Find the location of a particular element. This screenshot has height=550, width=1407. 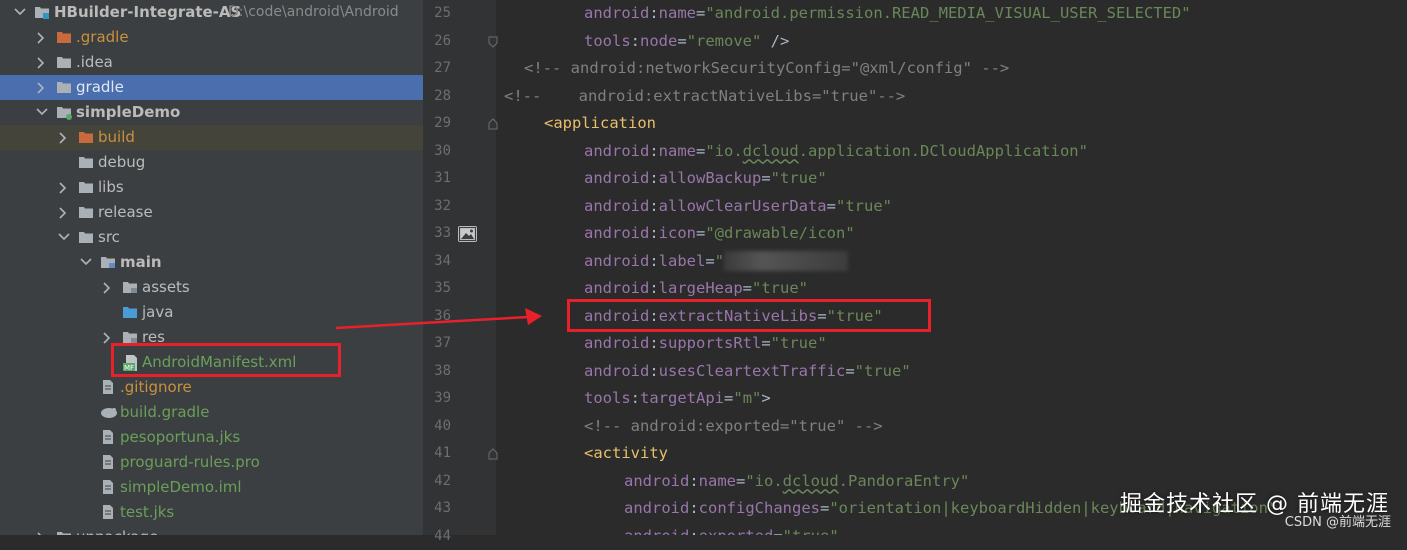

project-path: D:\code\android\Android is located at coordinates (313, 12).